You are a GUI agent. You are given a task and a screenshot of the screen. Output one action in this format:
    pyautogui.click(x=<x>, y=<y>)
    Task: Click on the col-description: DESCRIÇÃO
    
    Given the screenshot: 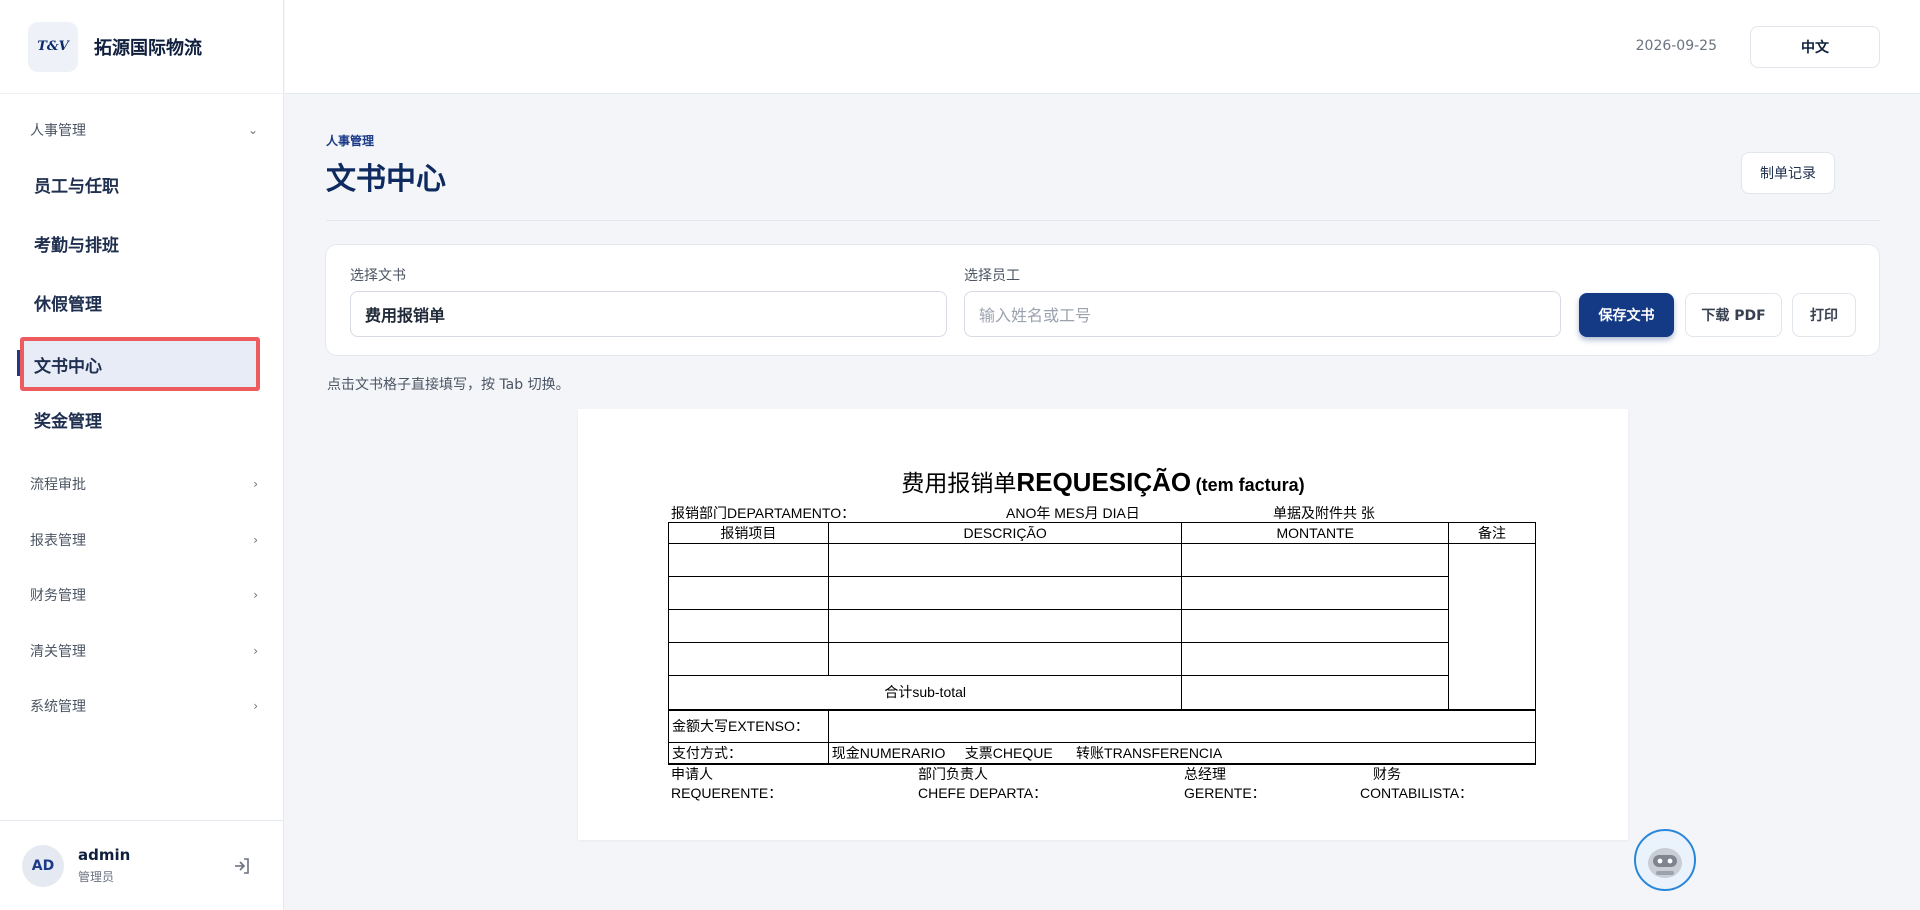 What is the action you would take?
    pyautogui.click(x=1005, y=533)
    